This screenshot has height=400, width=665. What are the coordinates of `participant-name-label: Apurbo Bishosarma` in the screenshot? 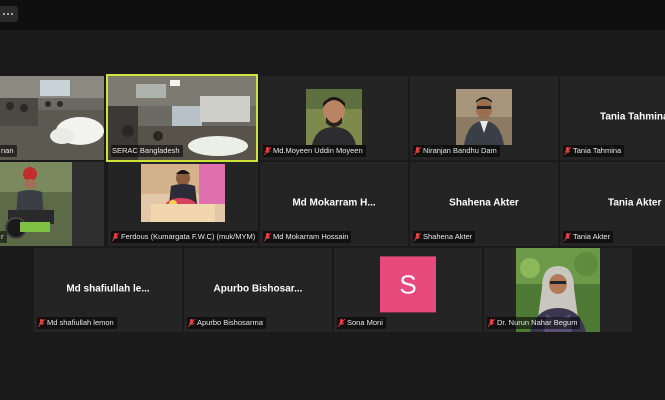 It's located at (226, 323).